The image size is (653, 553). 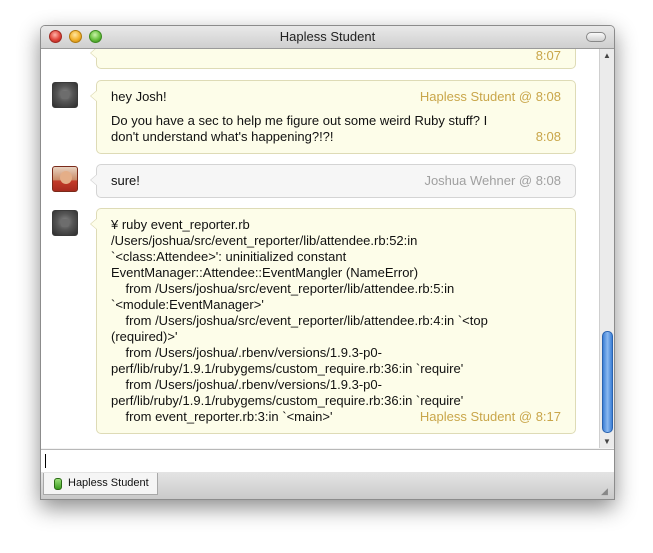 I want to click on tab-hapless-student: Hapless Student, so click(x=100, y=484).